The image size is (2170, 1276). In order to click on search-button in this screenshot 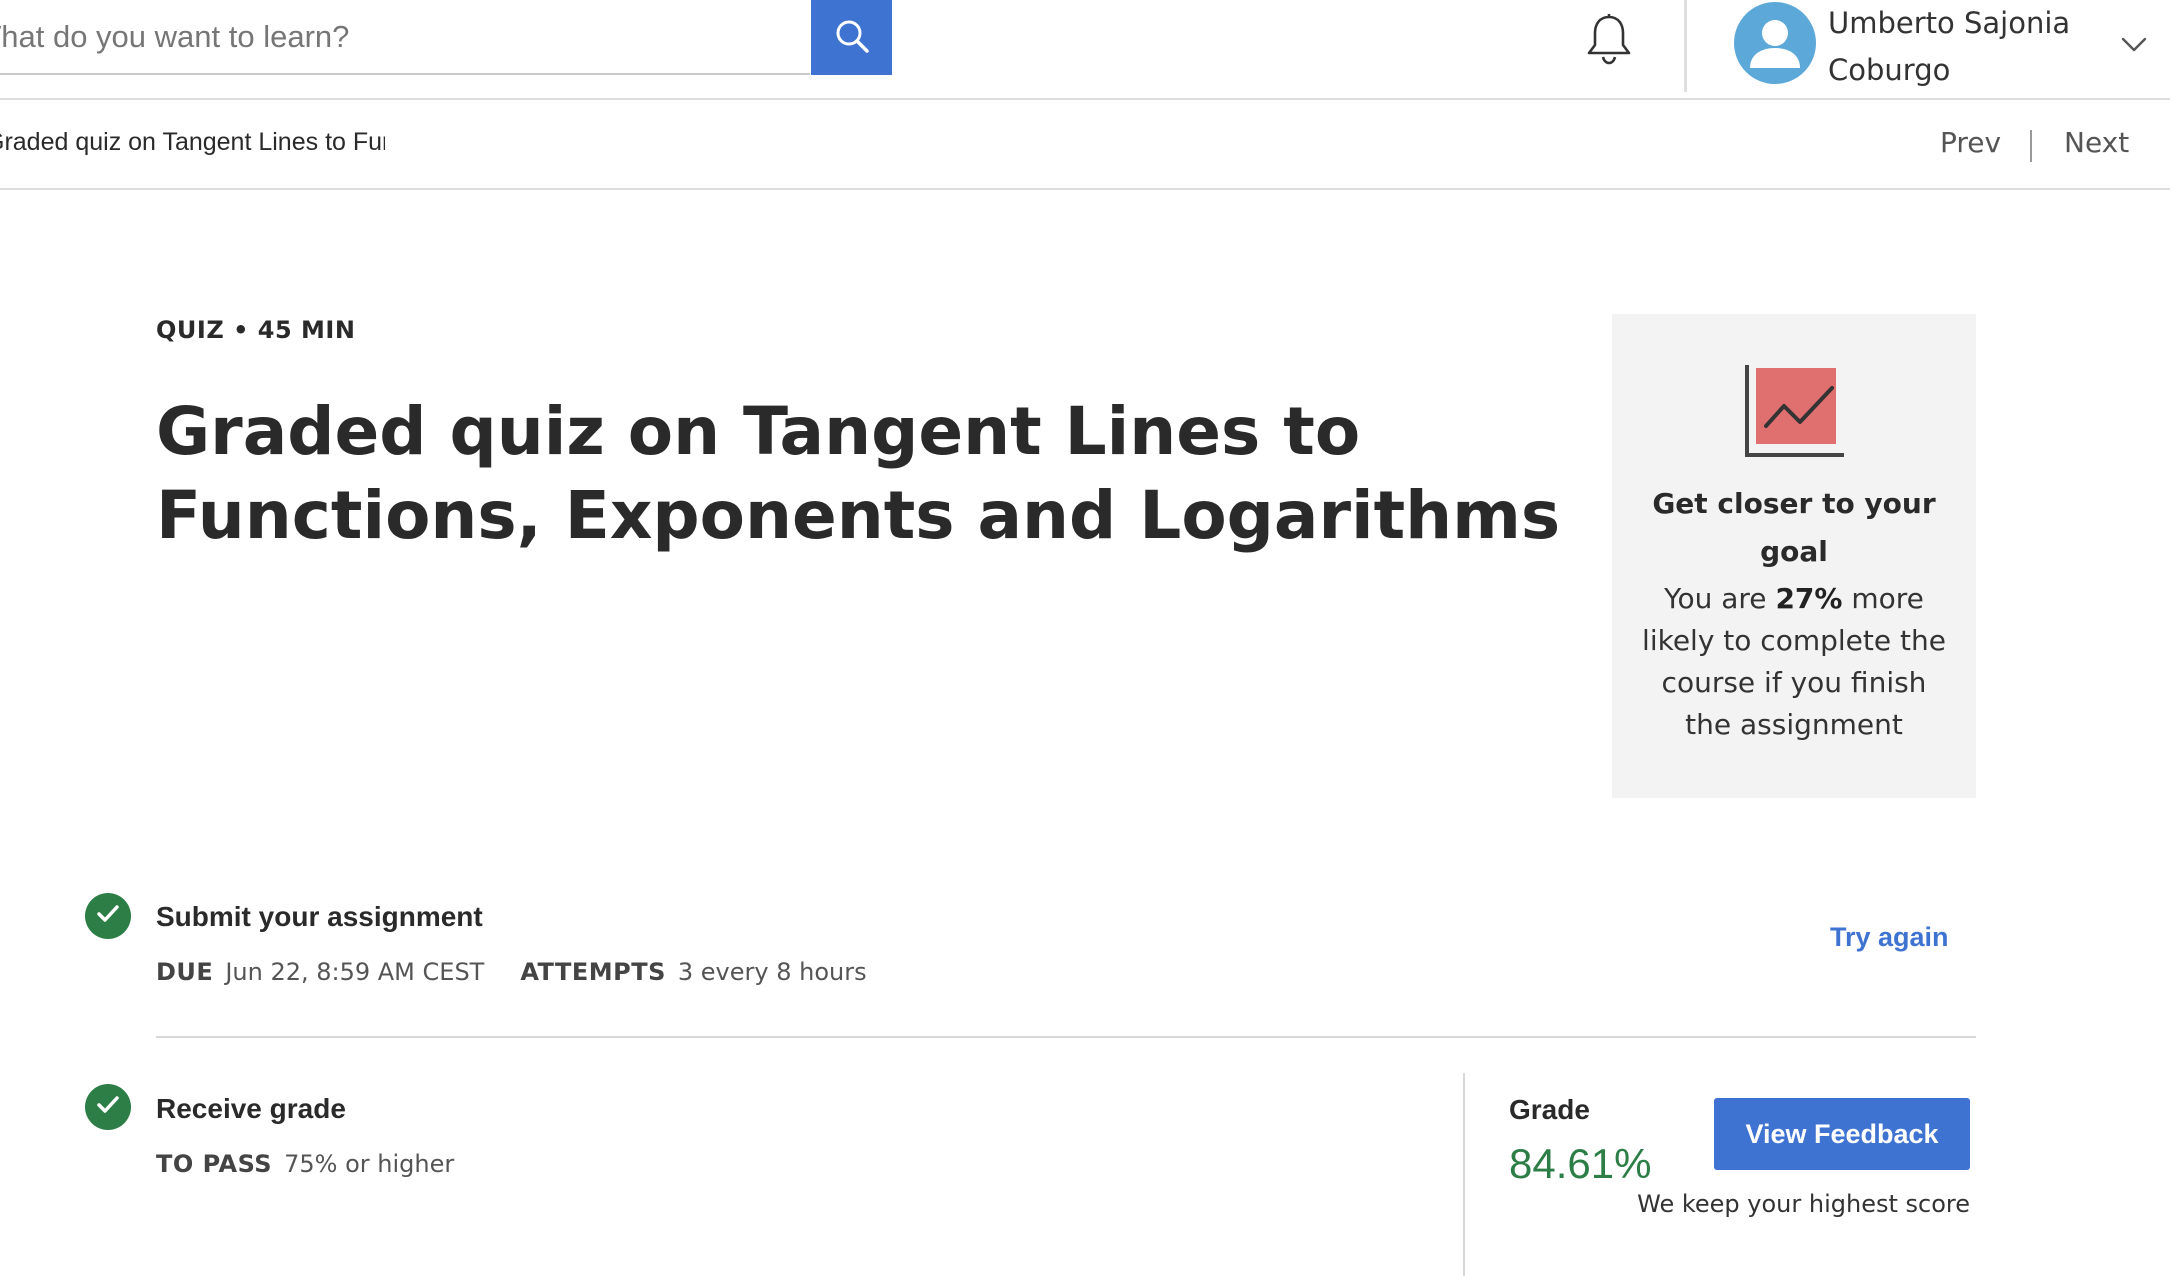, I will do `click(851, 37)`.